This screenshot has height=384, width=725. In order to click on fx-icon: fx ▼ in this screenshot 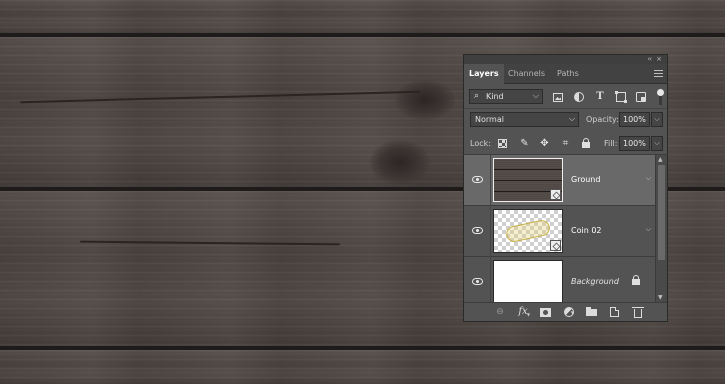, I will do `click(523, 312)`.